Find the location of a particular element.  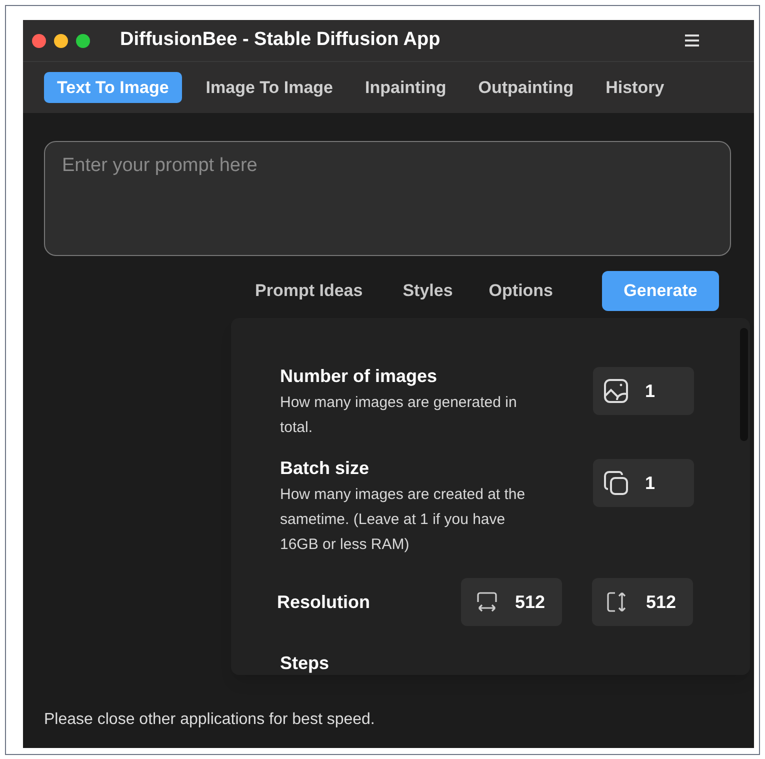

tab: Image To Image is located at coordinates (269, 87).